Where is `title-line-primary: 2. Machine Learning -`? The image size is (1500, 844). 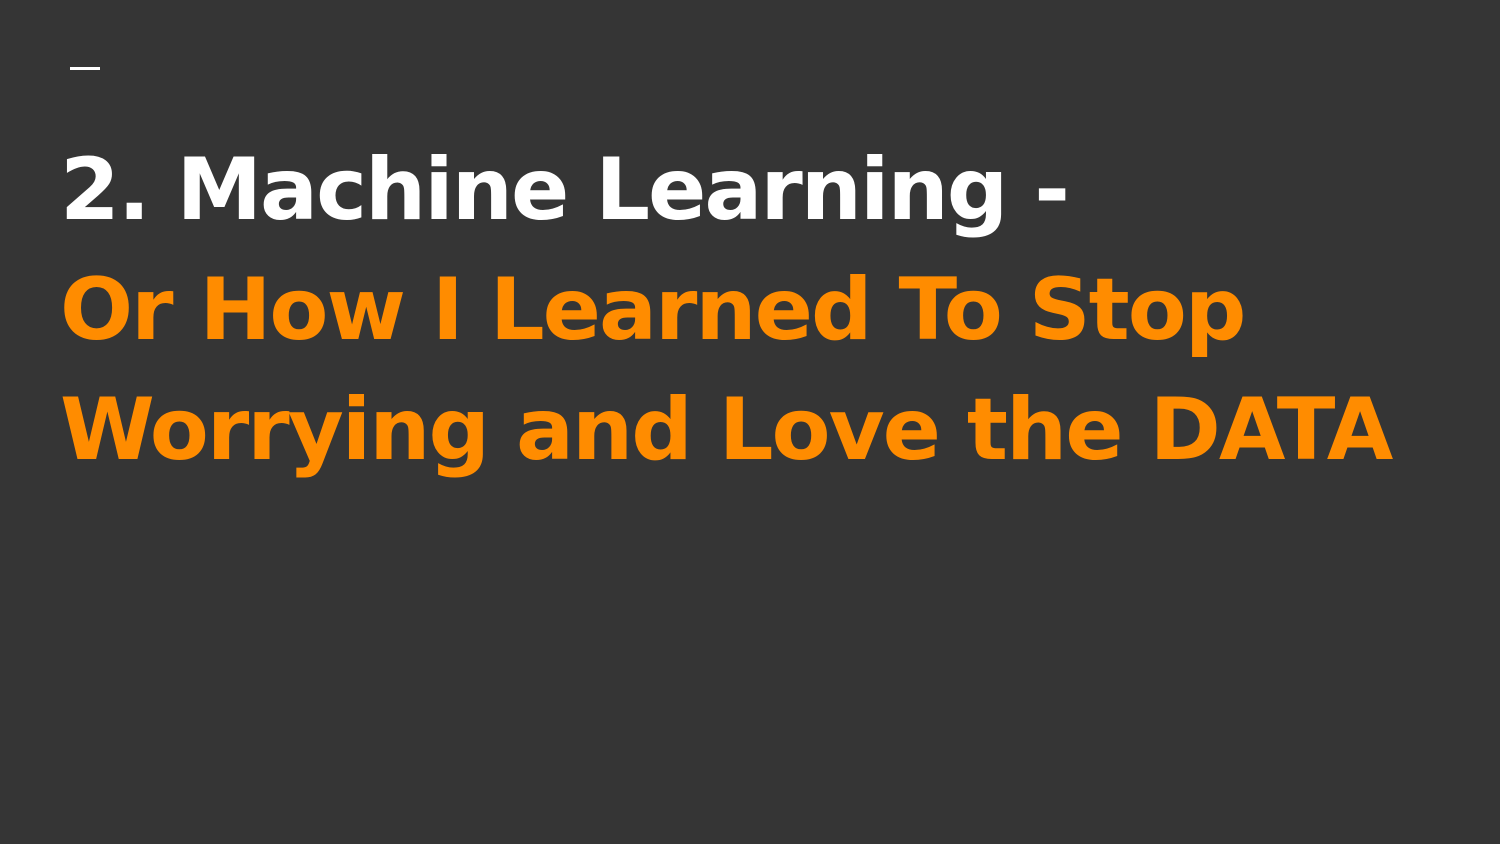 title-line-primary: 2. Machine Learning - is located at coordinates (565, 190).